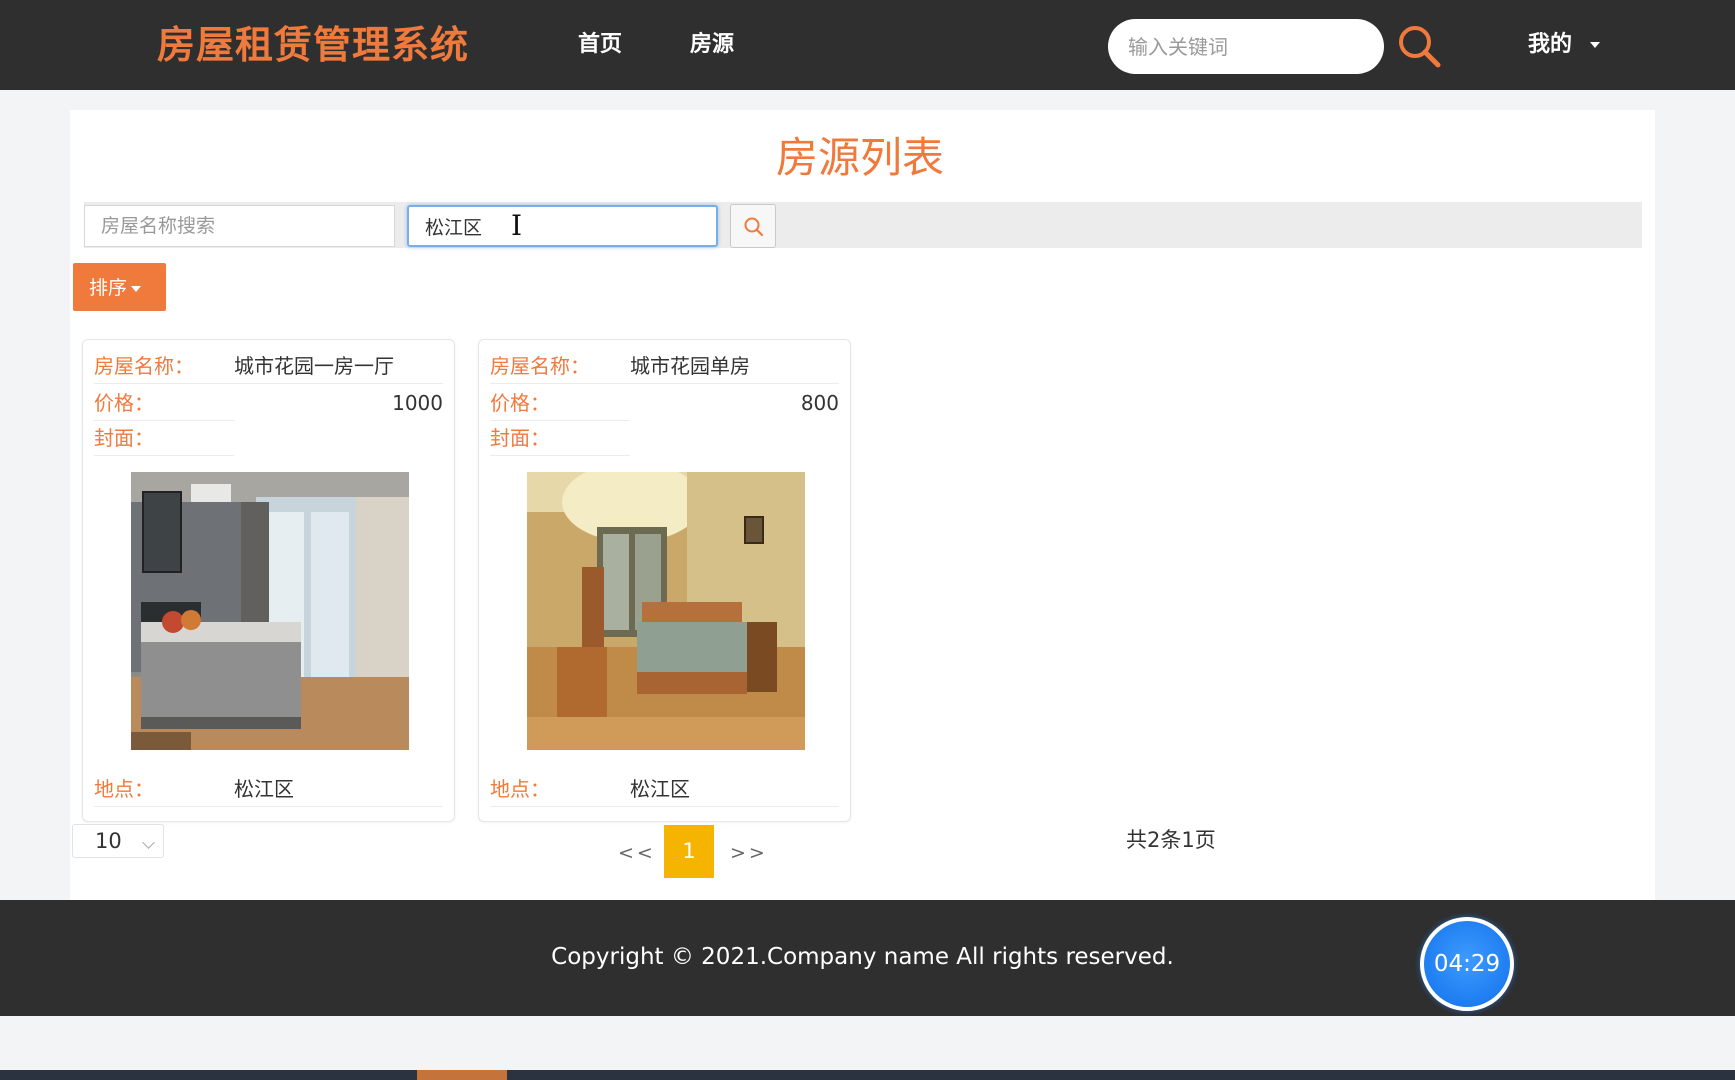 The width and height of the screenshot is (1735, 1080). I want to click on price-value: 1000, so click(417, 403).